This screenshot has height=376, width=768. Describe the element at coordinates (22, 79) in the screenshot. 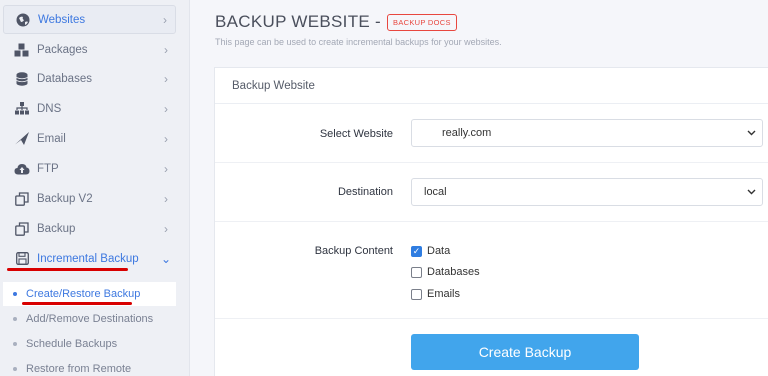

I see `database-icon` at that location.